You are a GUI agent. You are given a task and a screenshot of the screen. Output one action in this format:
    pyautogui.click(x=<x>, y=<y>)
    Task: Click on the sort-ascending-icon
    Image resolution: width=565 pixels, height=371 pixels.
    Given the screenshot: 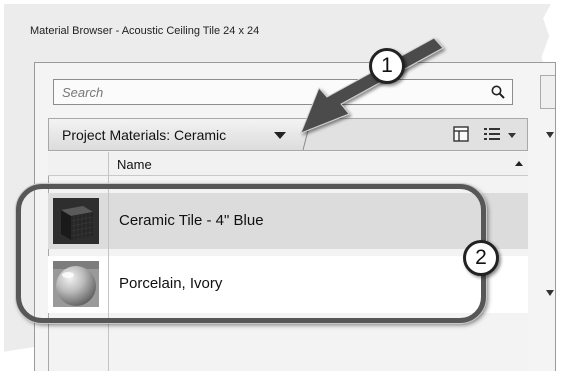 What is the action you would take?
    pyautogui.click(x=519, y=163)
    